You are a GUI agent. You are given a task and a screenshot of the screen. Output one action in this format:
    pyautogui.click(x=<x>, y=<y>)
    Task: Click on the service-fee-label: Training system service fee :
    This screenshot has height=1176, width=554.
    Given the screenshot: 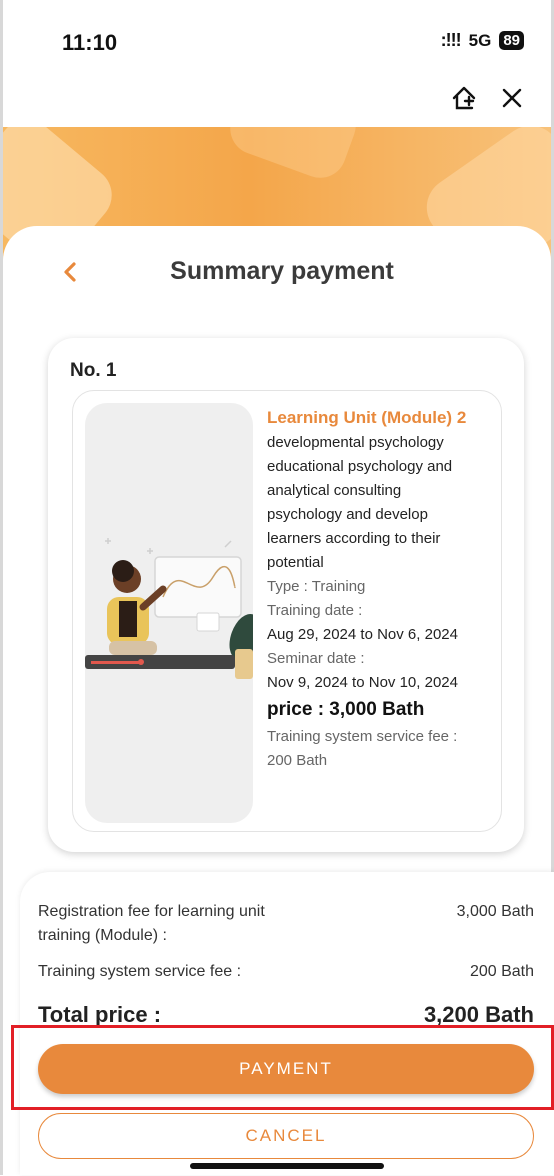 What is the action you would take?
    pyautogui.click(x=362, y=736)
    